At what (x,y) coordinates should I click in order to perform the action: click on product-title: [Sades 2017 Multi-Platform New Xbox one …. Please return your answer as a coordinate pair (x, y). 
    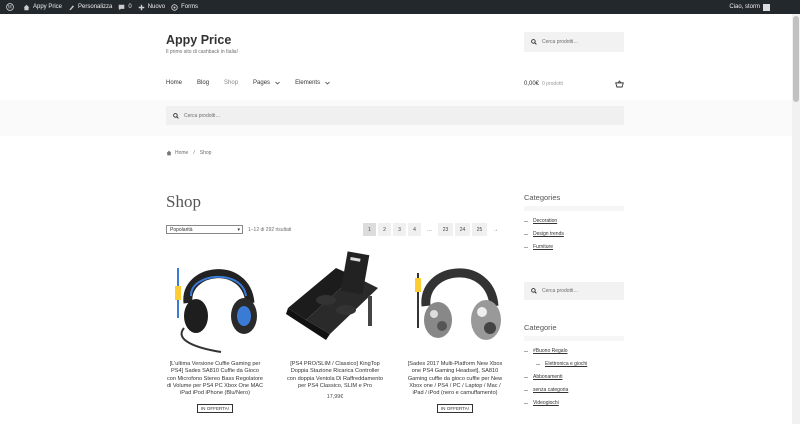
    Looking at the image, I should click on (455, 379).